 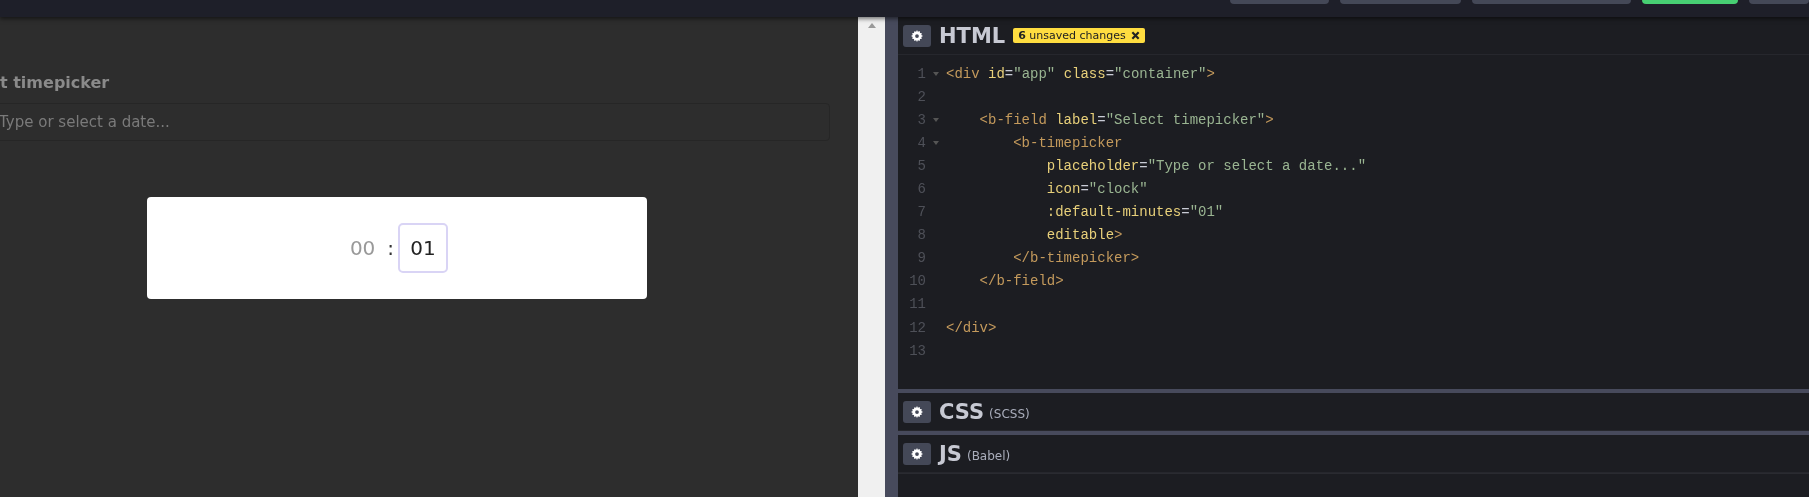 I want to click on close-icon, so click(x=1135, y=35).